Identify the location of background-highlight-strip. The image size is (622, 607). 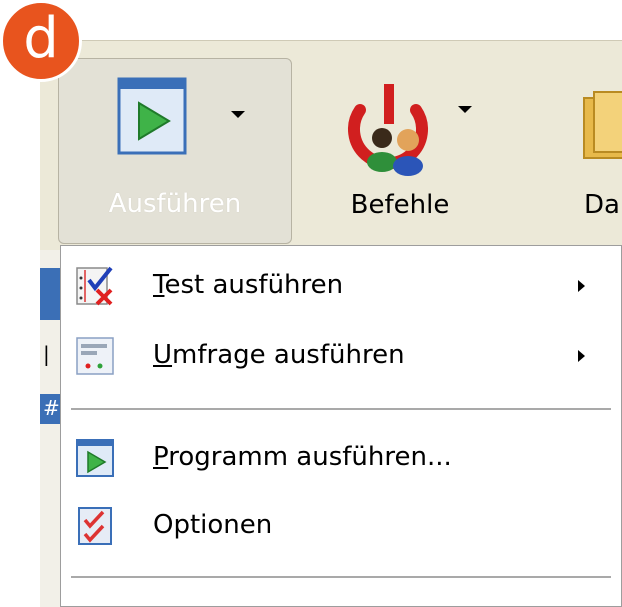
(51, 294).